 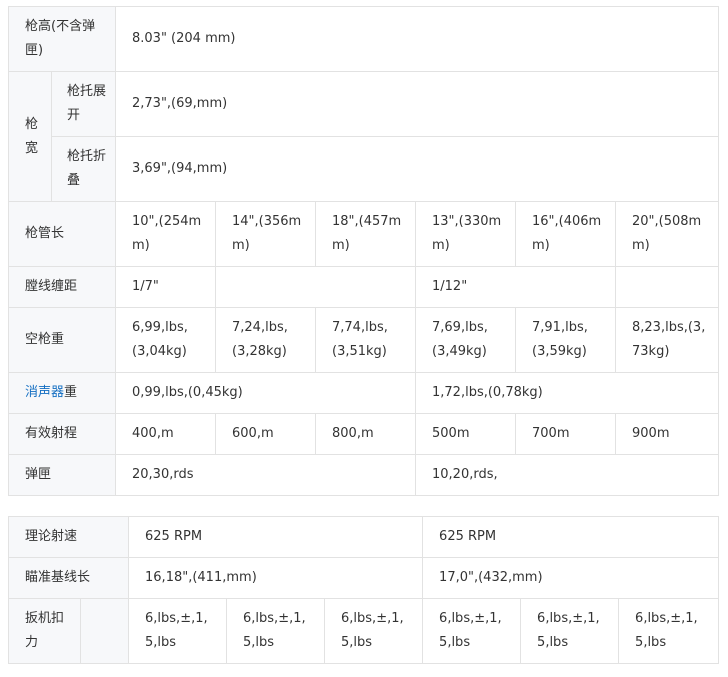 What do you see at coordinates (565, 234) in the screenshot?
I see `barrel-length-value: 16",(406mm)` at bounding box center [565, 234].